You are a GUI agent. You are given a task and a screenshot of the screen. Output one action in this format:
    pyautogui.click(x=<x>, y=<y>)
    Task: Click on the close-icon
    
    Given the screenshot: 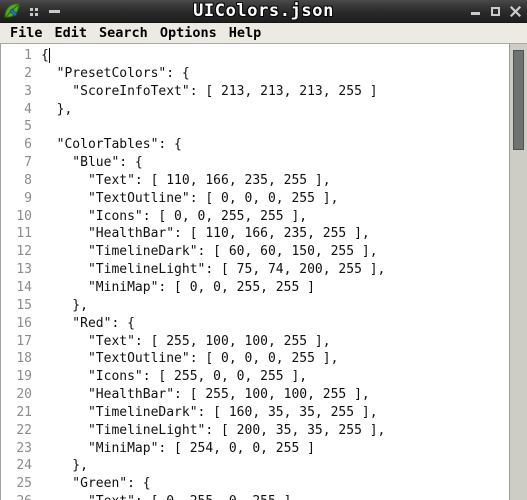 What is the action you would take?
    pyautogui.click(x=515, y=11)
    